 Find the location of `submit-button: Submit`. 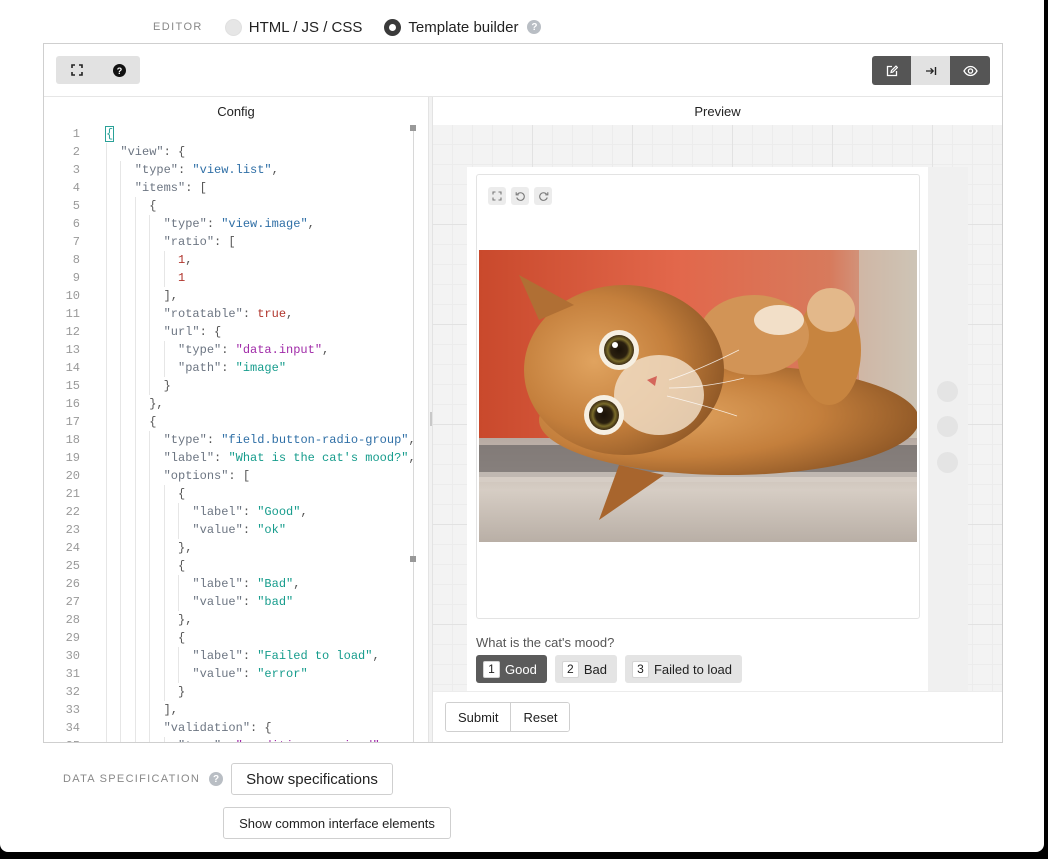

submit-button: Submit is located at coordinates (478, 717).